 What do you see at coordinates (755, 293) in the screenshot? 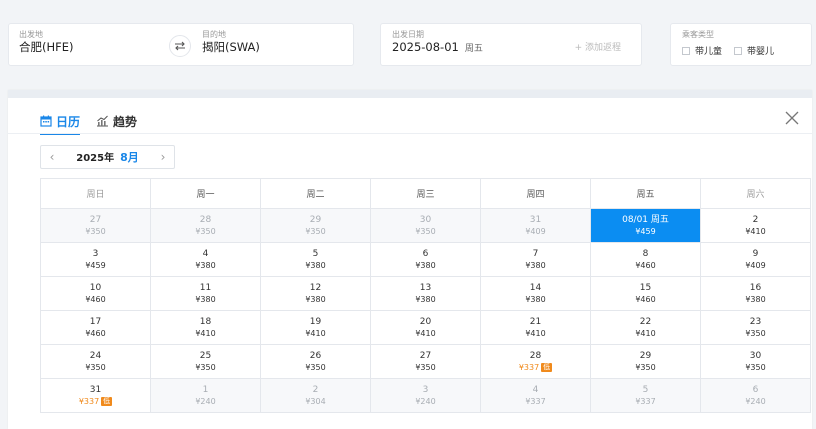
I see `calendar-day: 16 ¥380` at bounding box center [755, 293].